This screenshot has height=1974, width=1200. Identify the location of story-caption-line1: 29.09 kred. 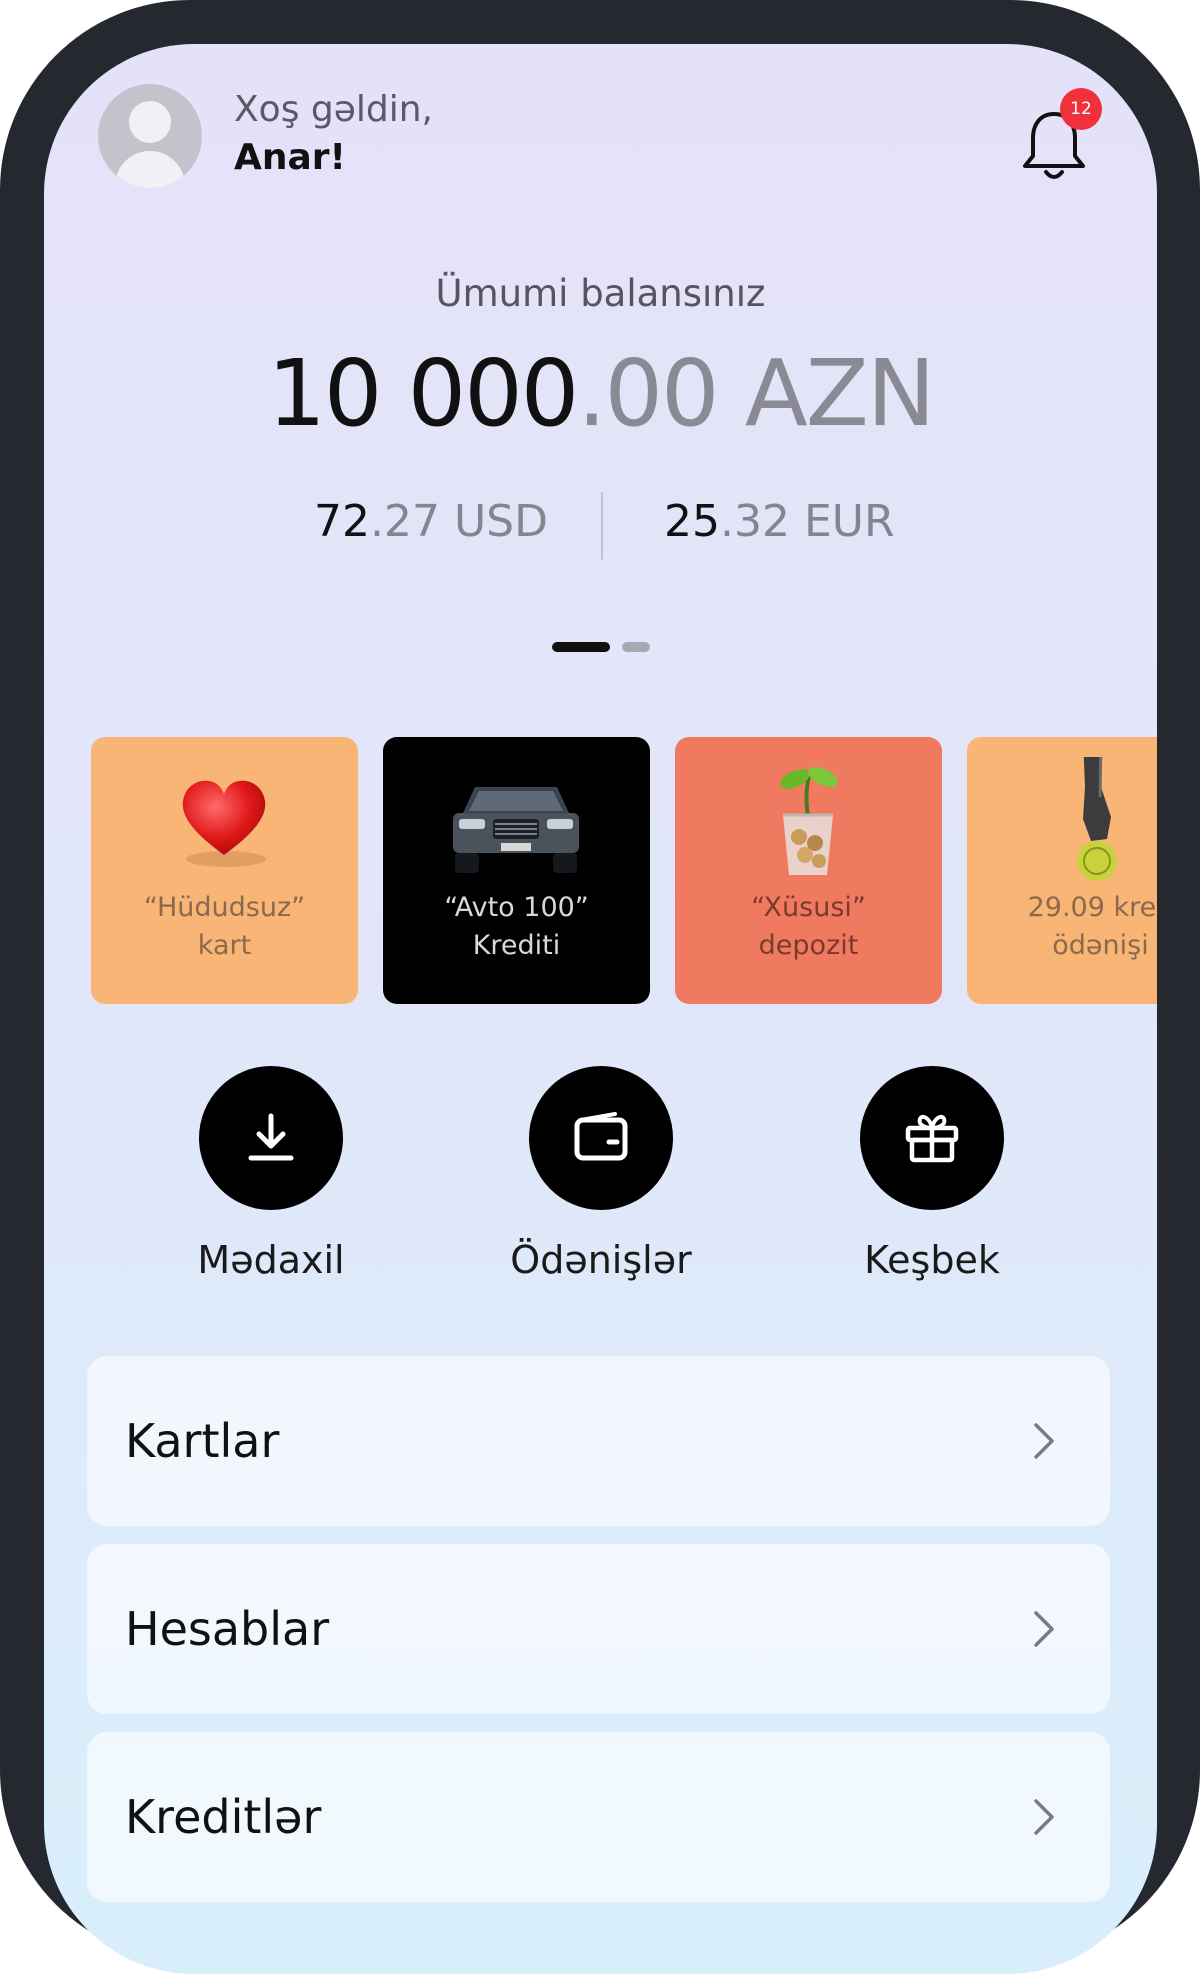
(1092, 907).